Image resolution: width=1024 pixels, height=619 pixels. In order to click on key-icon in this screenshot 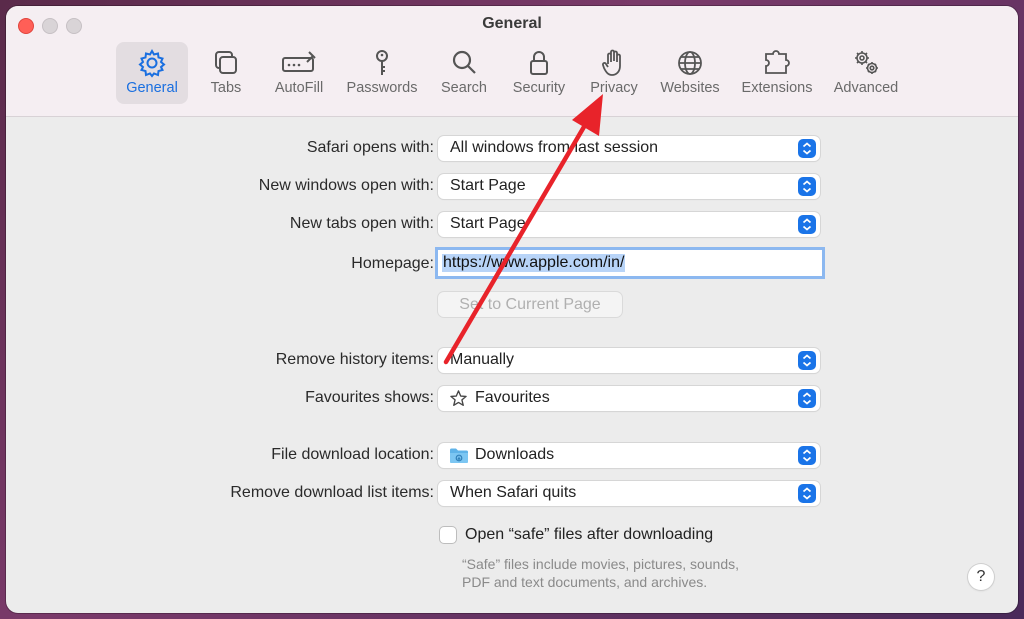, I will do `click(382, 62)`.